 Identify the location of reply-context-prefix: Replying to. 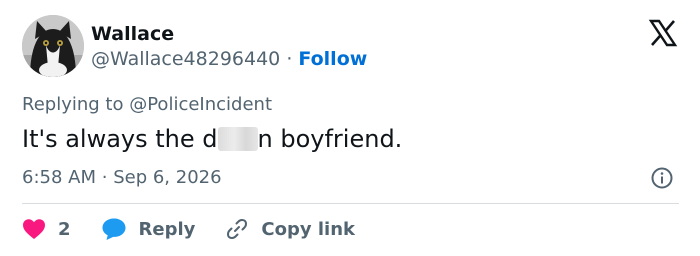
(73, 104).